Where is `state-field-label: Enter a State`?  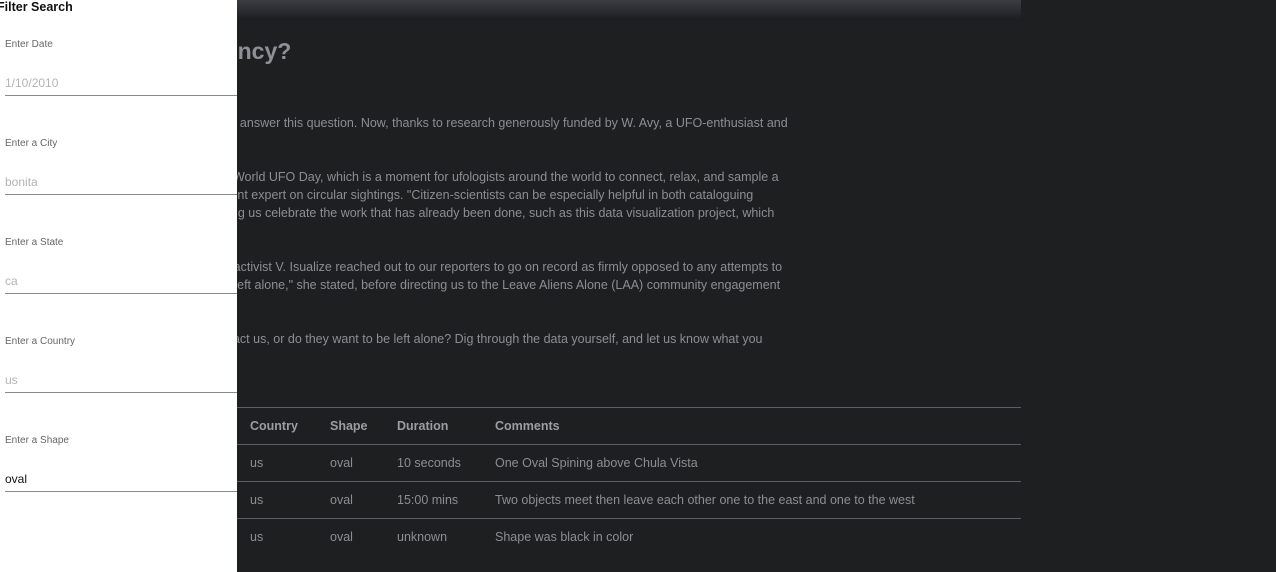
state-field-label: Enter a State is located at coordinates (34, 242).